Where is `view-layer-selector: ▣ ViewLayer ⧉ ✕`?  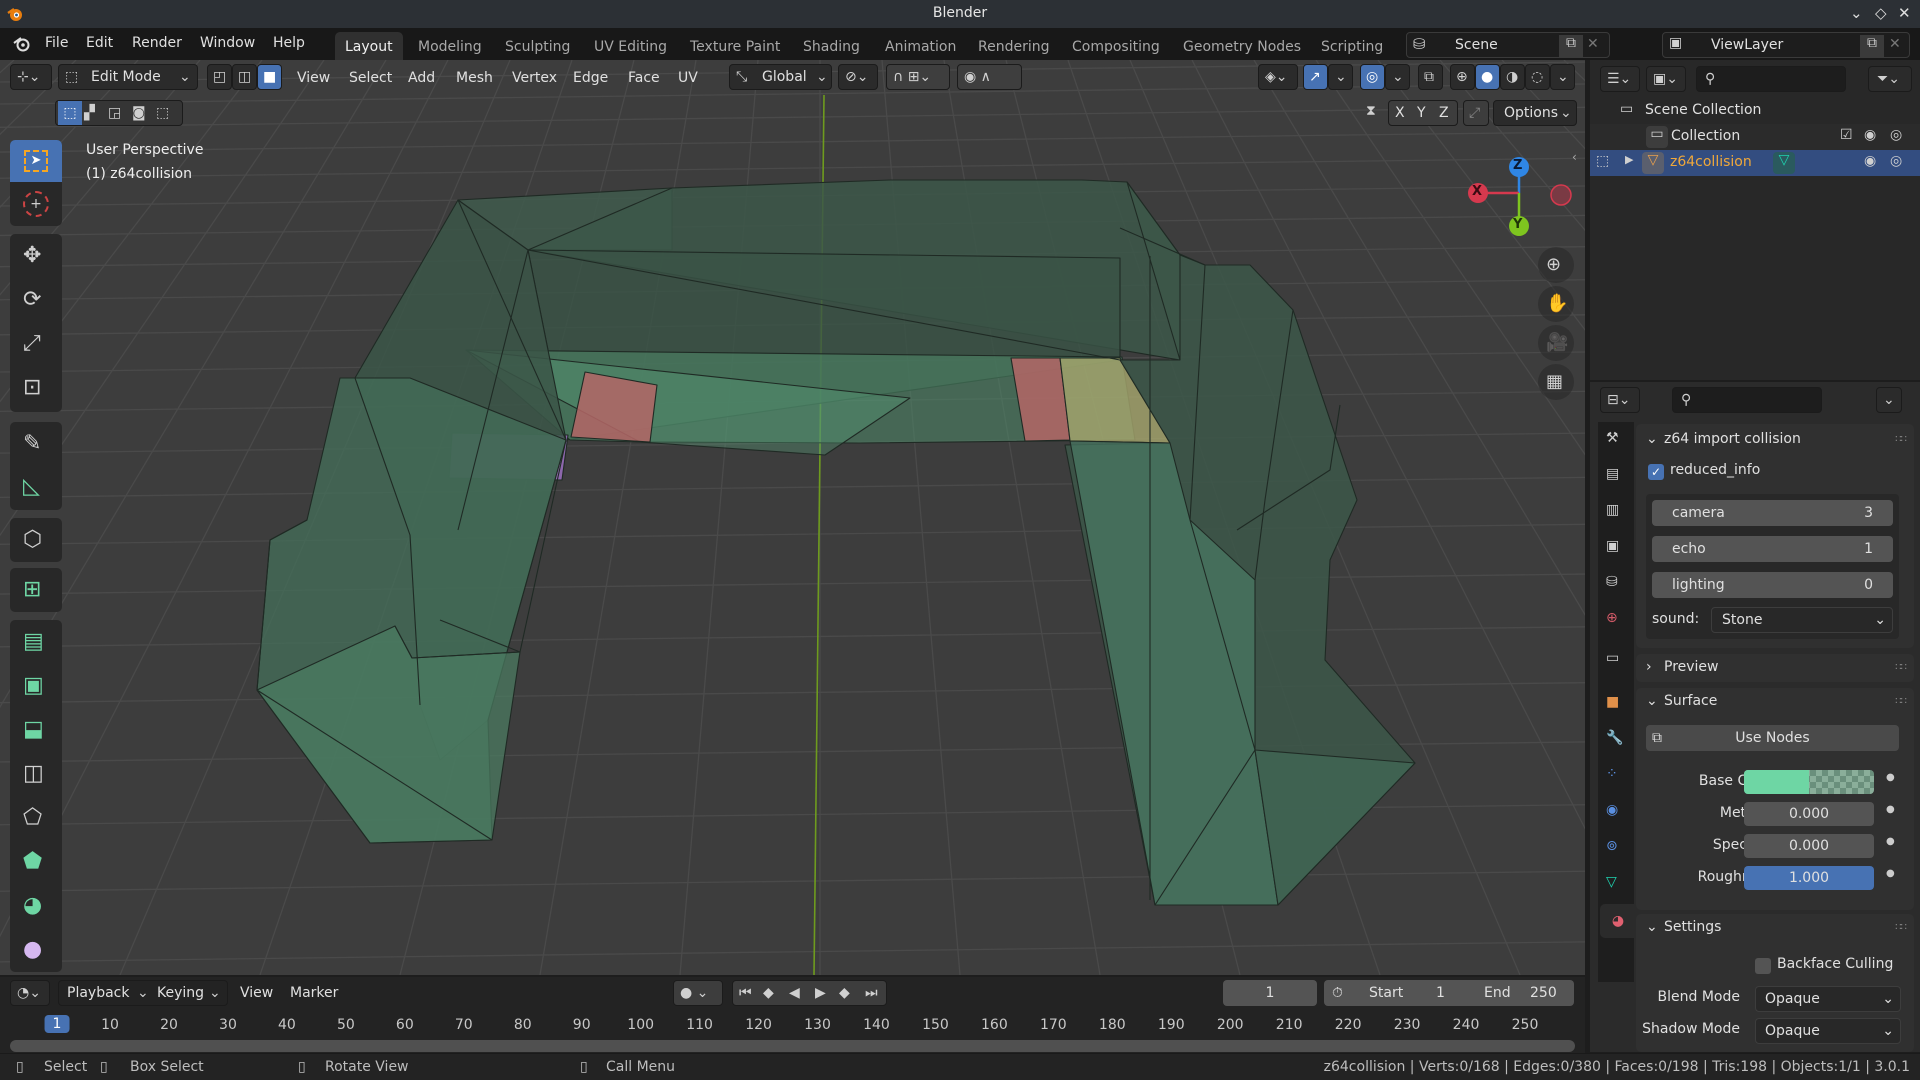 view-layer-selector: ▣ ViewLayer ⧉ ✕ is located at coordinates (1786, 45).